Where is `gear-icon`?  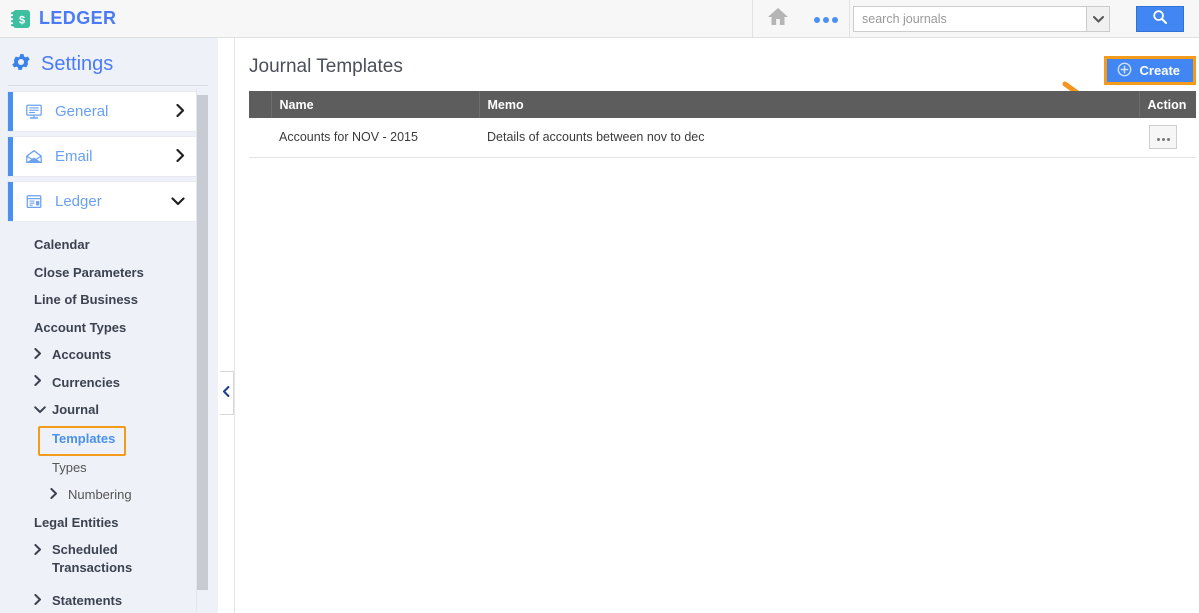
gear-icon is located at coordinates (21, 64).